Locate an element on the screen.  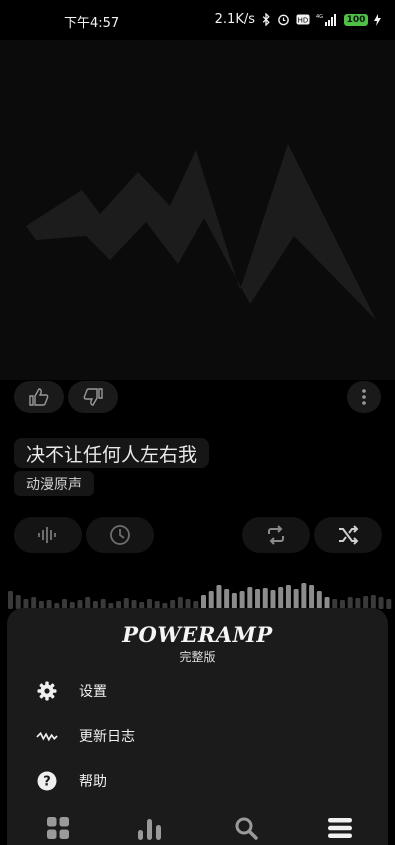
visualizer-toggle-button is located at coordinates (48, 535).